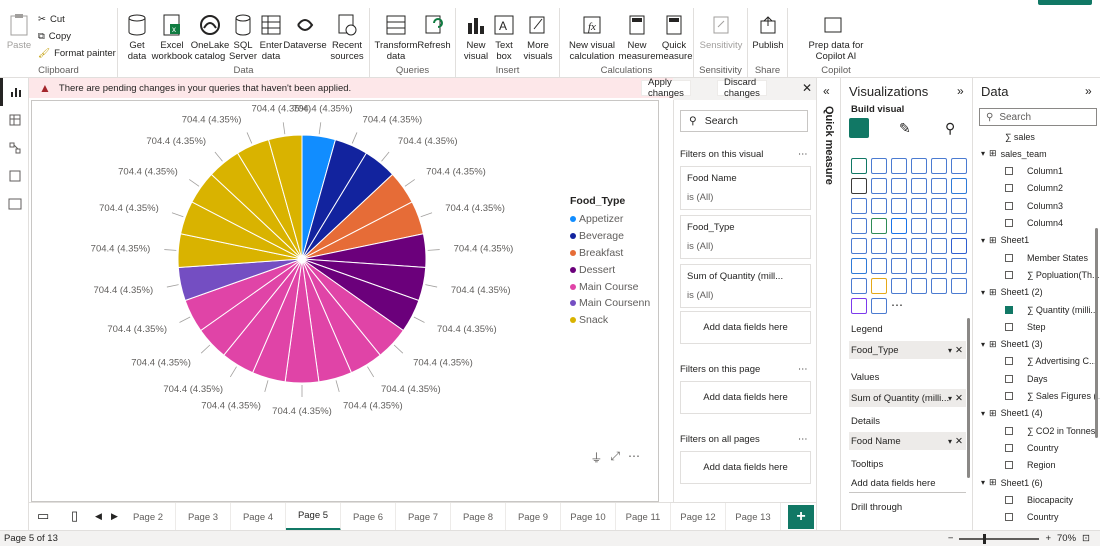  Describe the element at coordinates (610, 286) in the screenshot. I see `legend-item: Main Course` at that location.